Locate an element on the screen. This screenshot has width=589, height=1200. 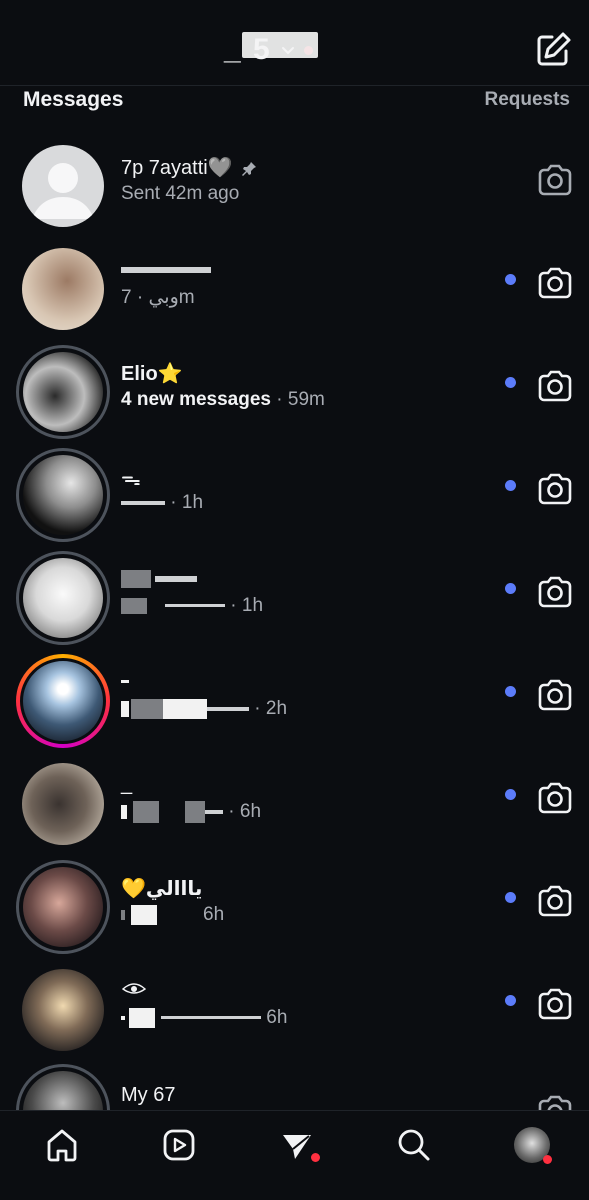
chat-row: · 2h is located at coordinates (294, 697).